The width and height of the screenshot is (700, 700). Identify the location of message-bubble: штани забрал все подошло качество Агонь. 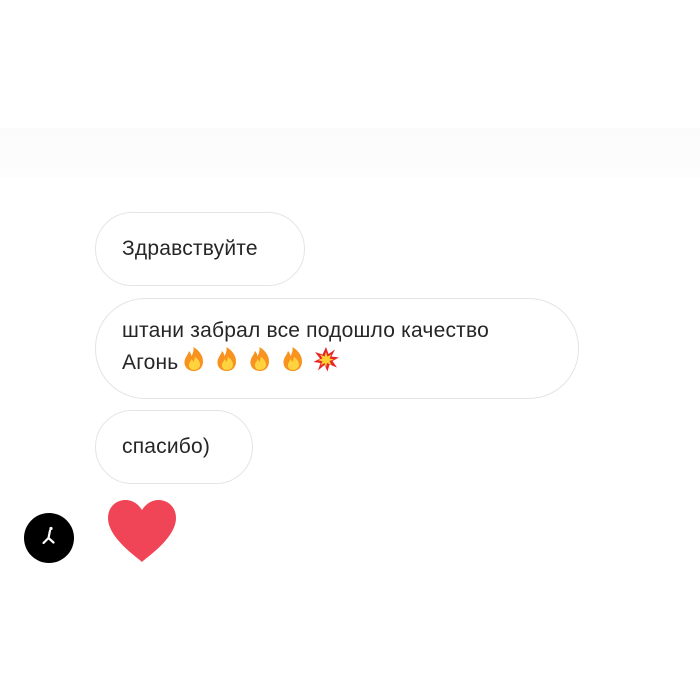
(337, 348).